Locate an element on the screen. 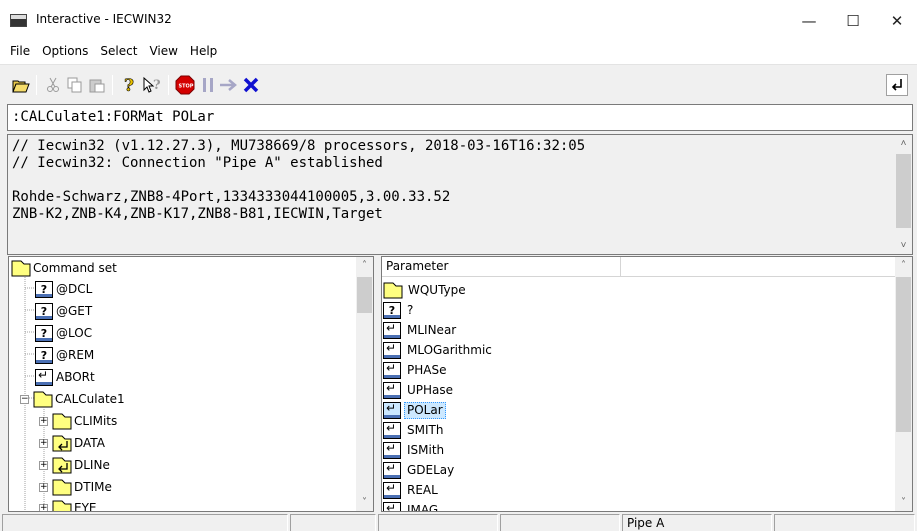  return-icon is located at coordinates (897, 85).